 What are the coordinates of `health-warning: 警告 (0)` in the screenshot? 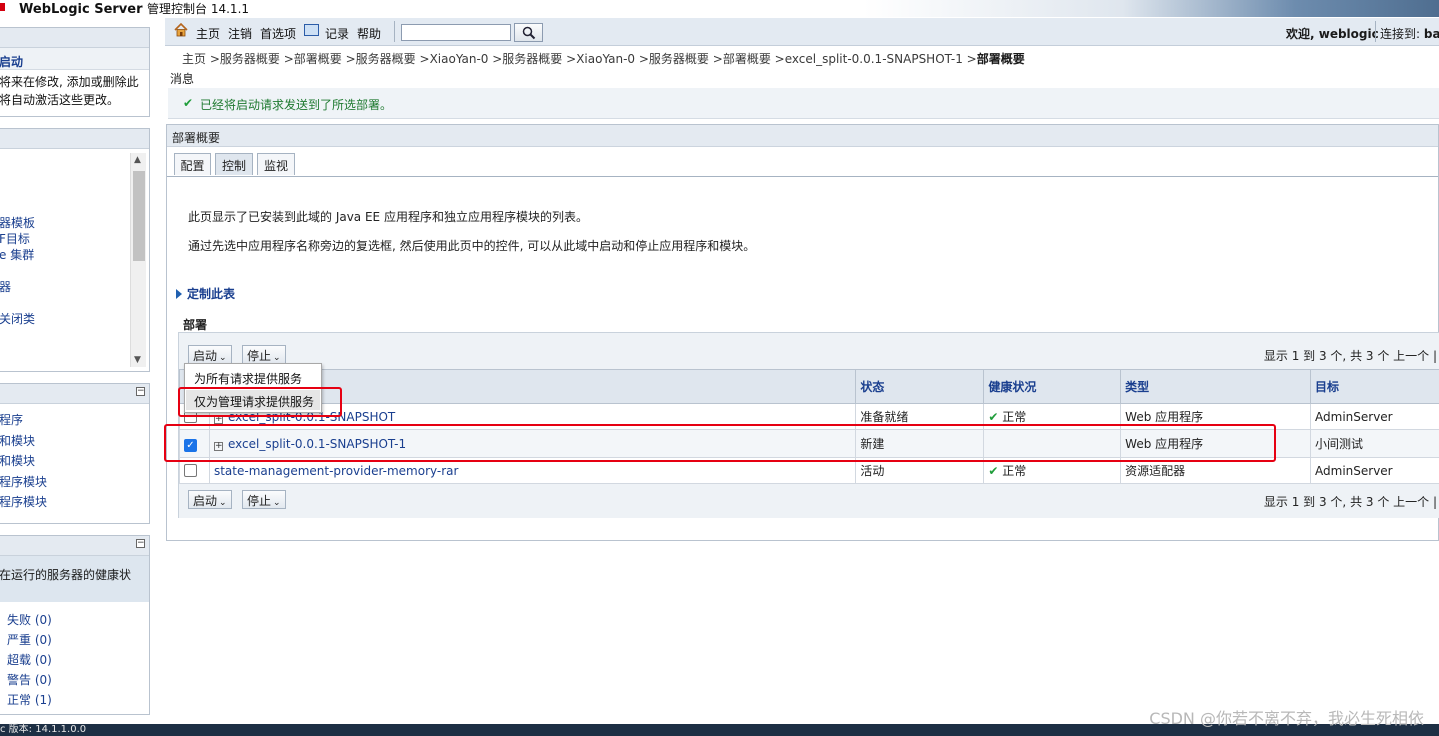 It's located at (29, 680).